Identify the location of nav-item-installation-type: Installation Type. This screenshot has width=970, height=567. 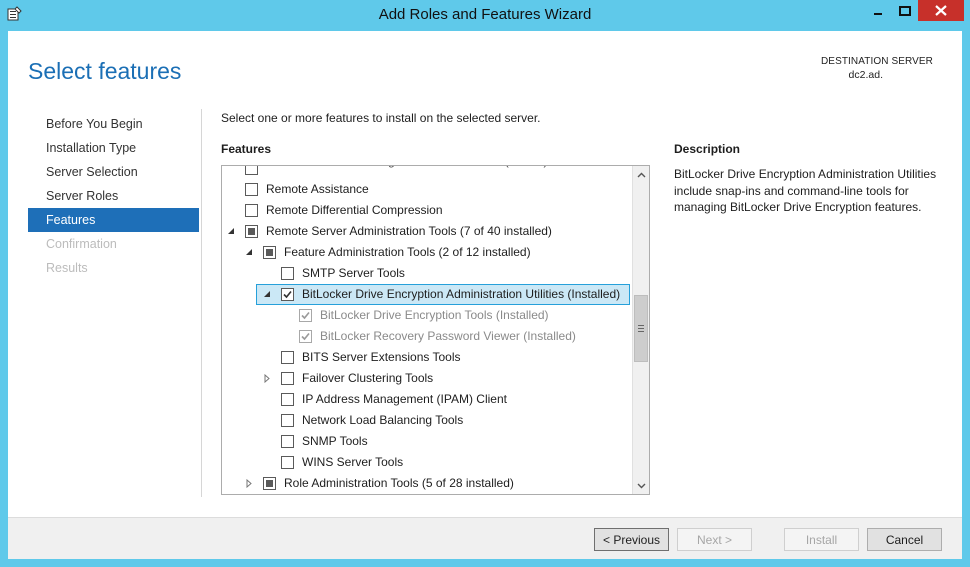
(113, 148).